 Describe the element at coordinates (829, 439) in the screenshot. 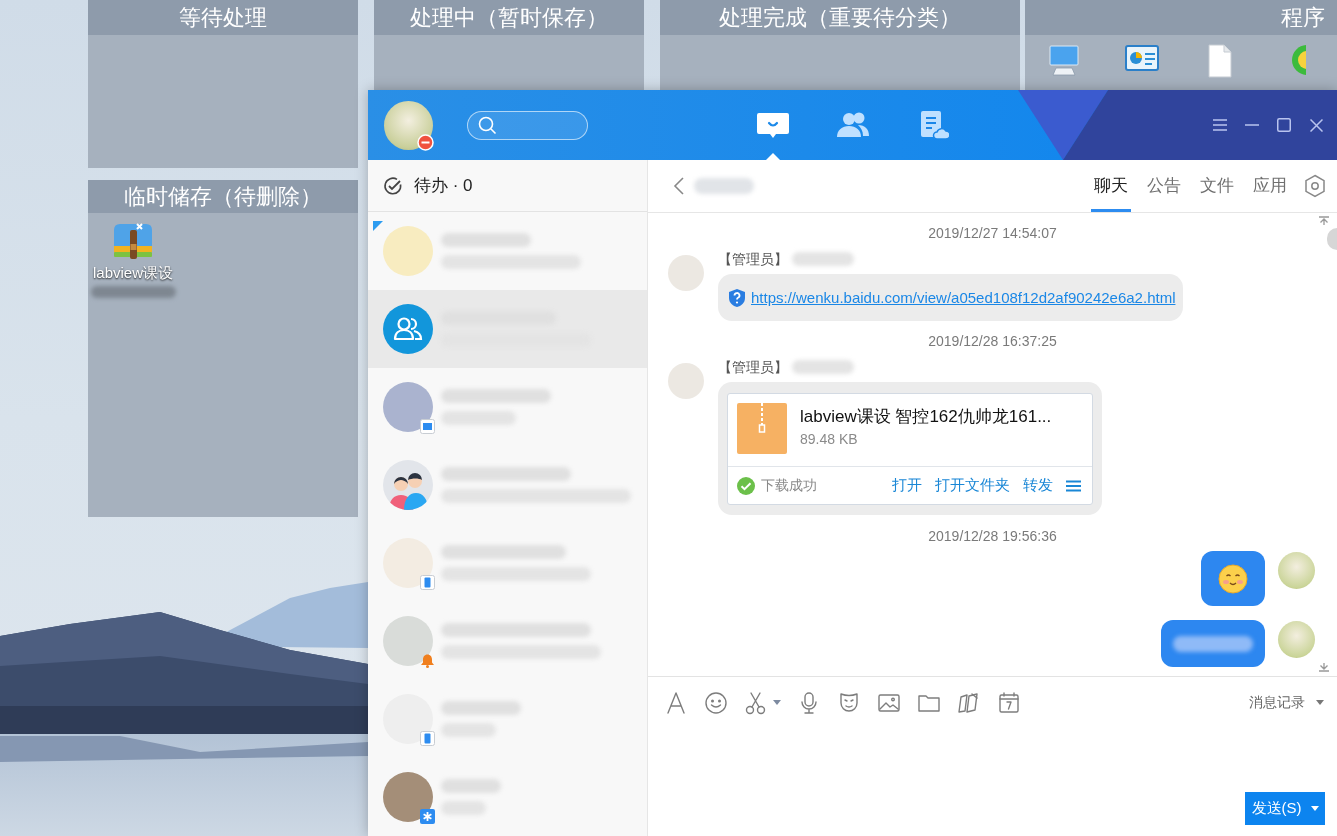

I see `file-size: 89.48 KB` at that location.